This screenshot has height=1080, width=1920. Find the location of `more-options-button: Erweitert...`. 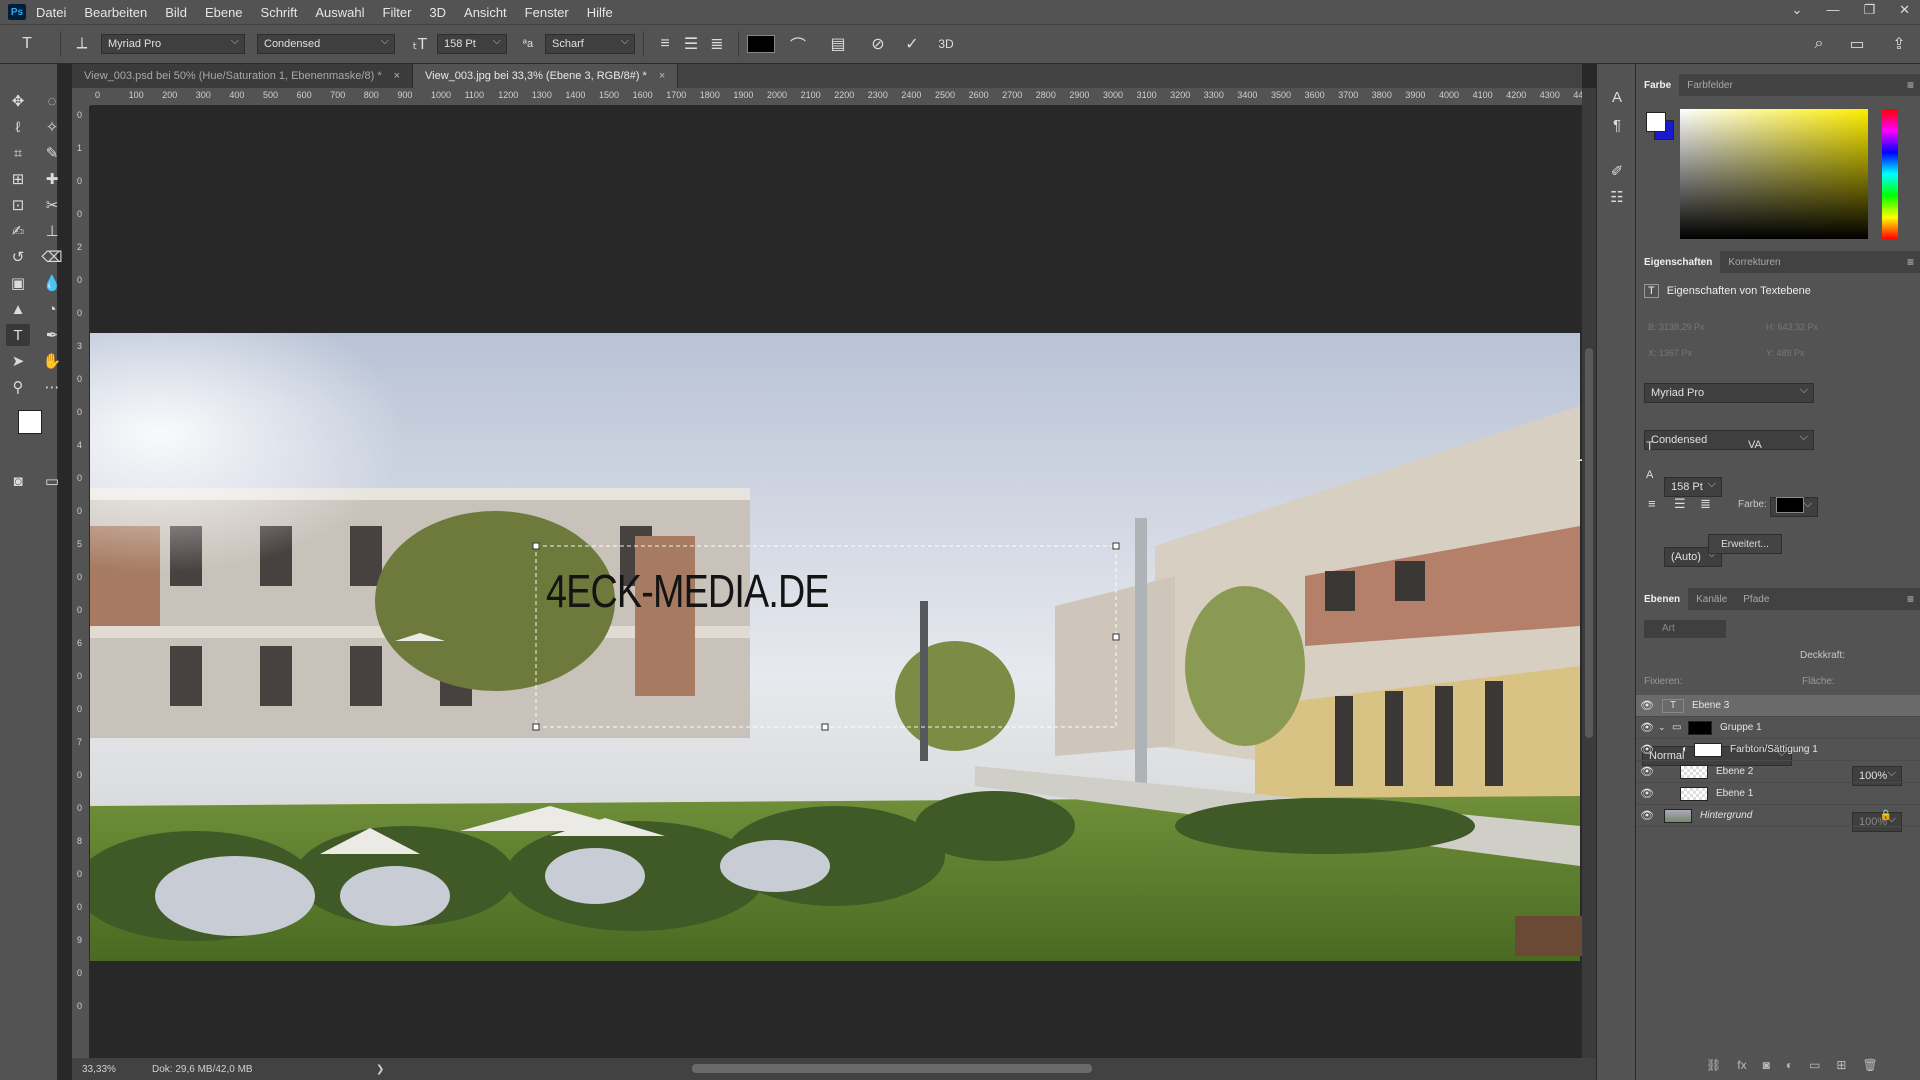

more-options-button: Erweitert... is located at coordinates (1745, 544).